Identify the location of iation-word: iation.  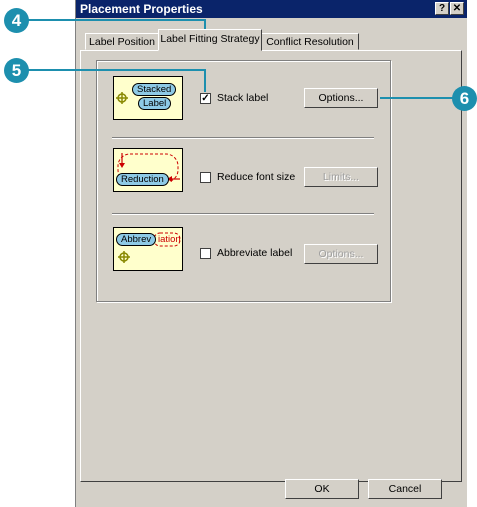
(169, 239).